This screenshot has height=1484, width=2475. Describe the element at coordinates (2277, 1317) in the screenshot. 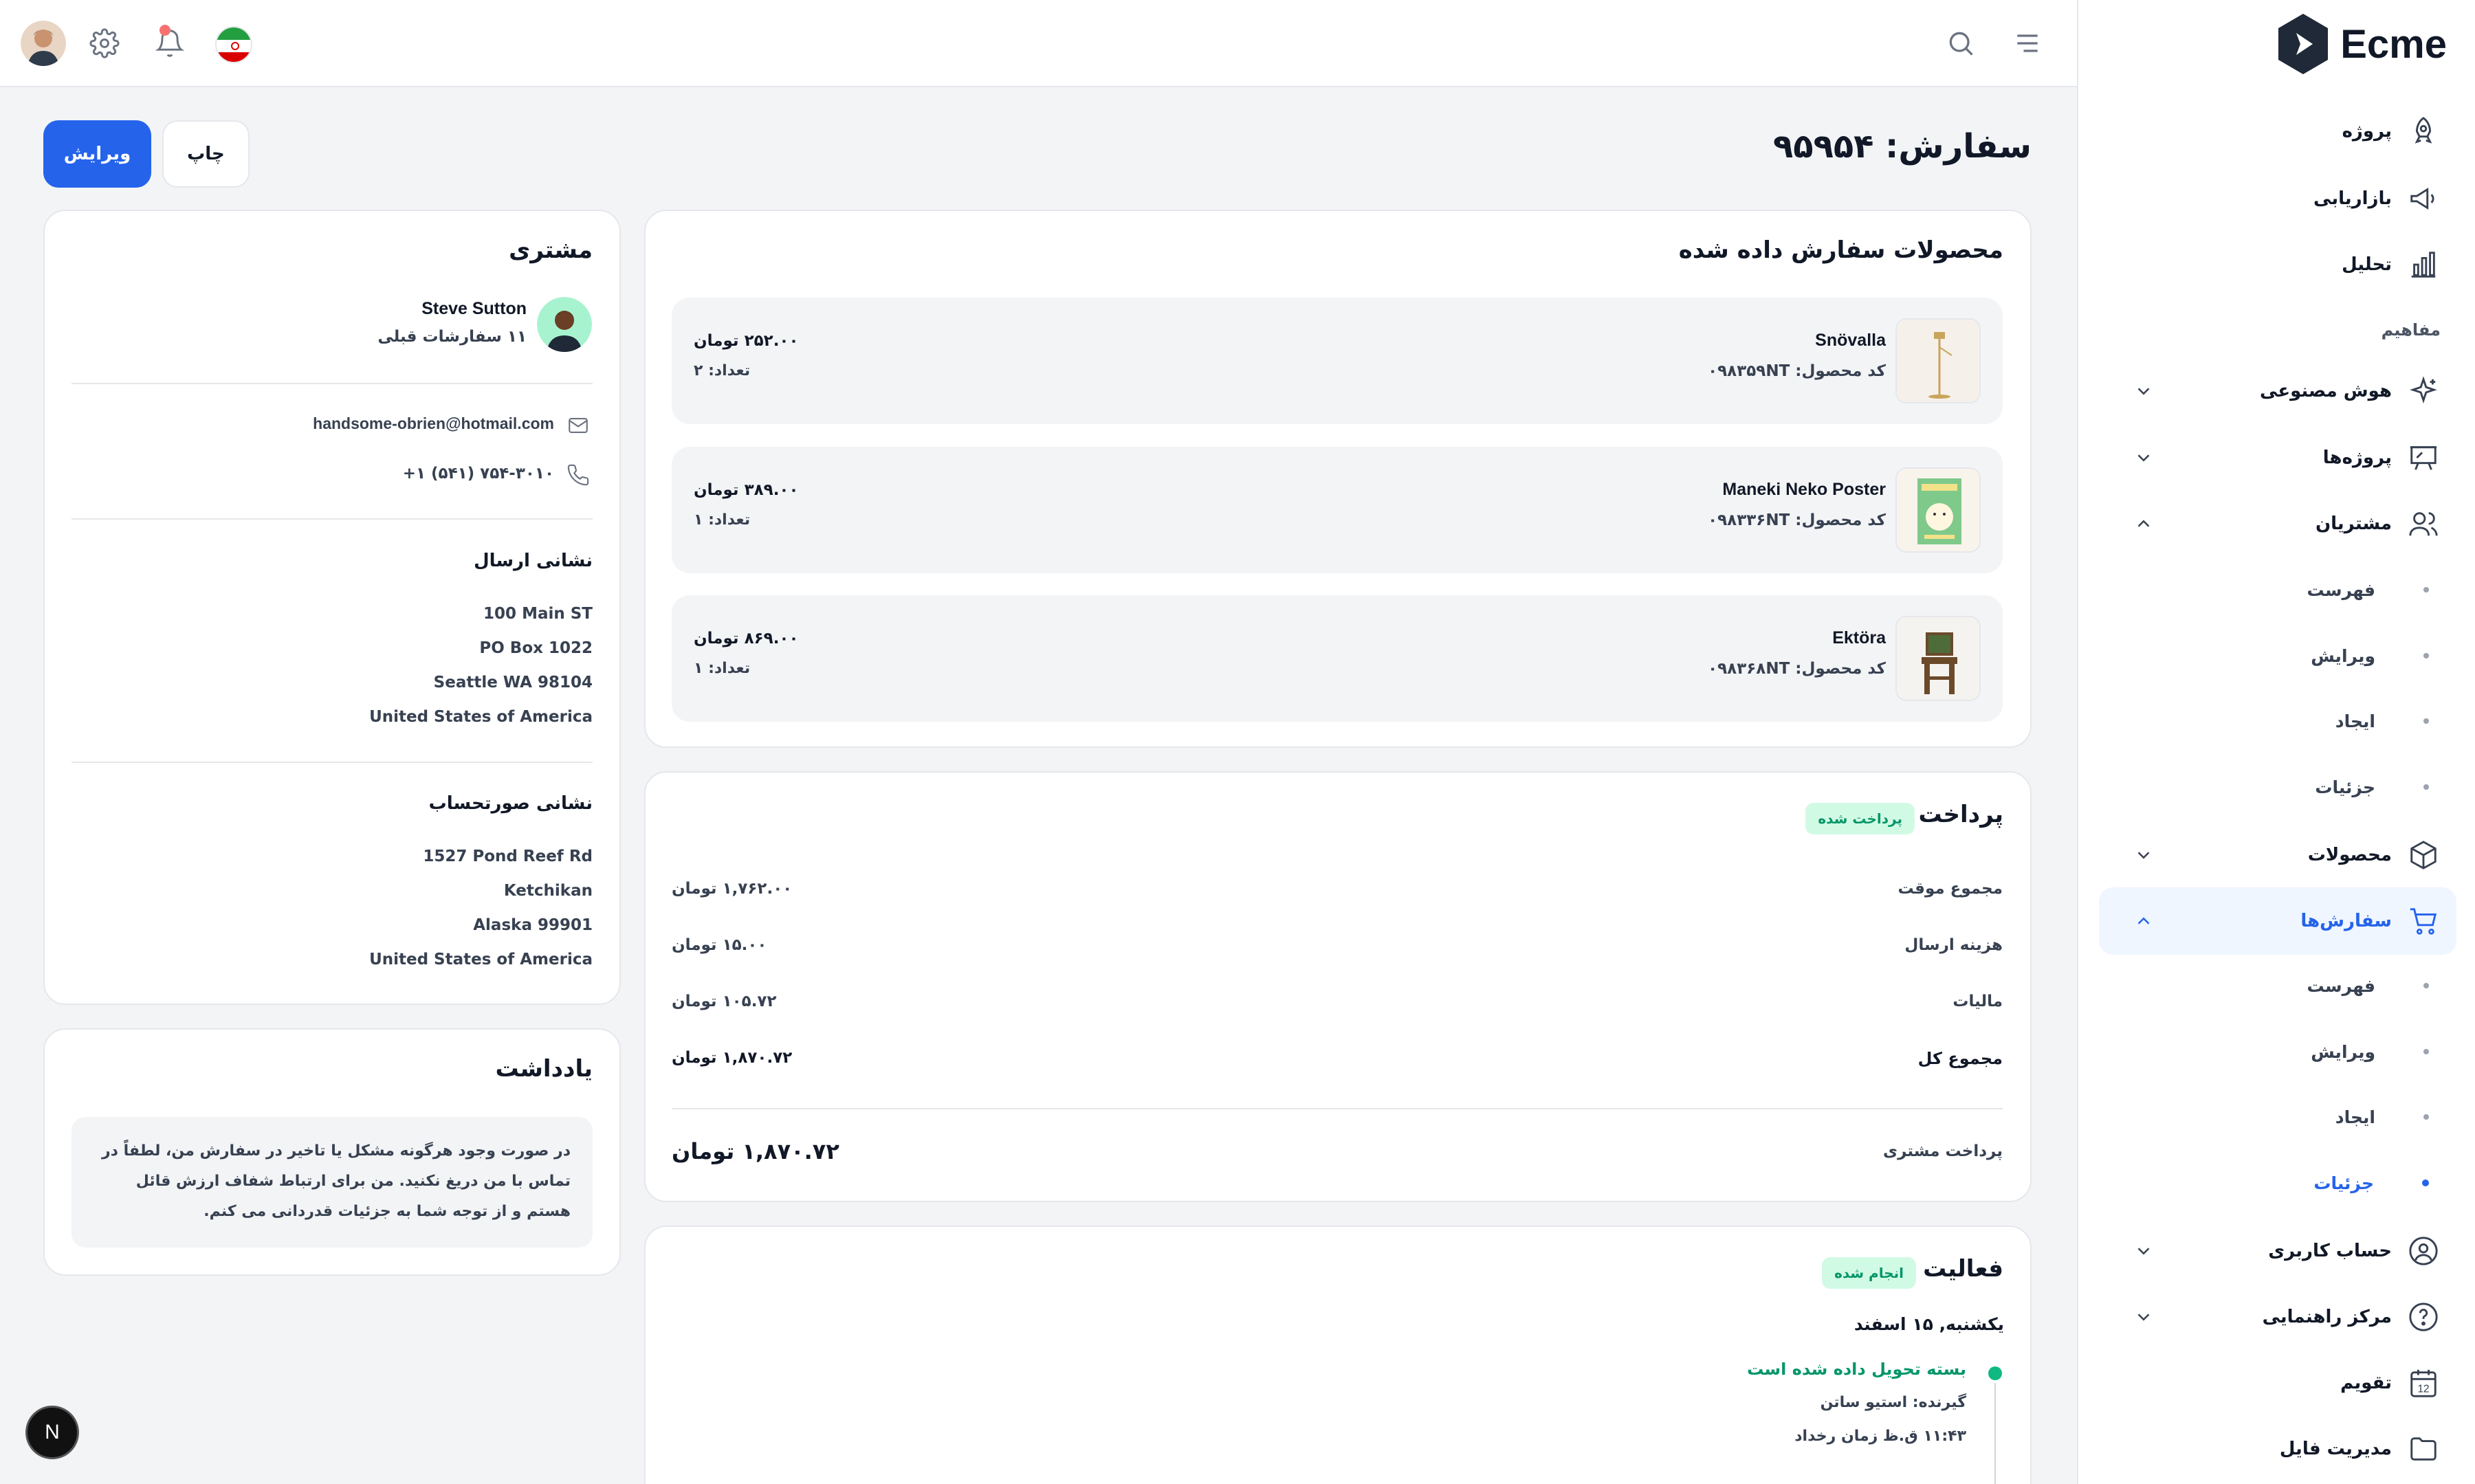

I see `sidebar-item-help-center: مرکز راهنمایی` at that location.